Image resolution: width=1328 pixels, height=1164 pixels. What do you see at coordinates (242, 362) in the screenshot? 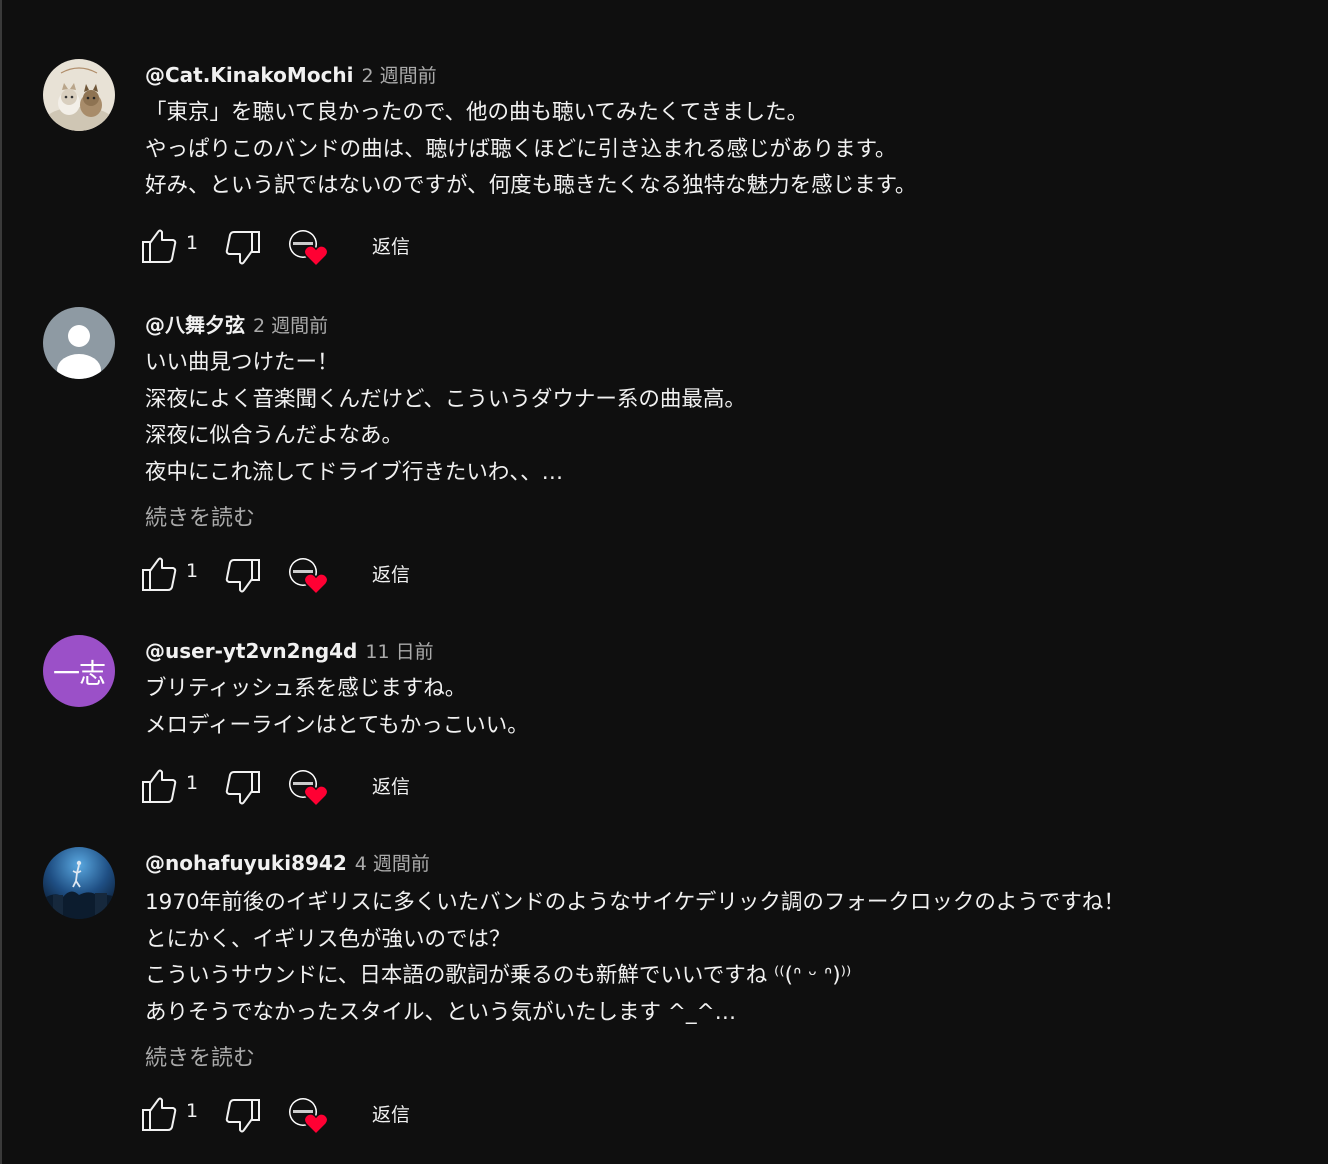
I see `comment-line: いい曲見つけたー！` at bounding box center [242, 362].